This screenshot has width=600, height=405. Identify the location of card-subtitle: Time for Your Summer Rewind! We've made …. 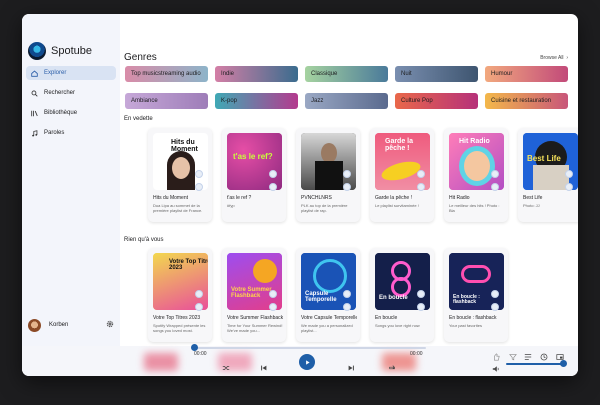
(255, 328).